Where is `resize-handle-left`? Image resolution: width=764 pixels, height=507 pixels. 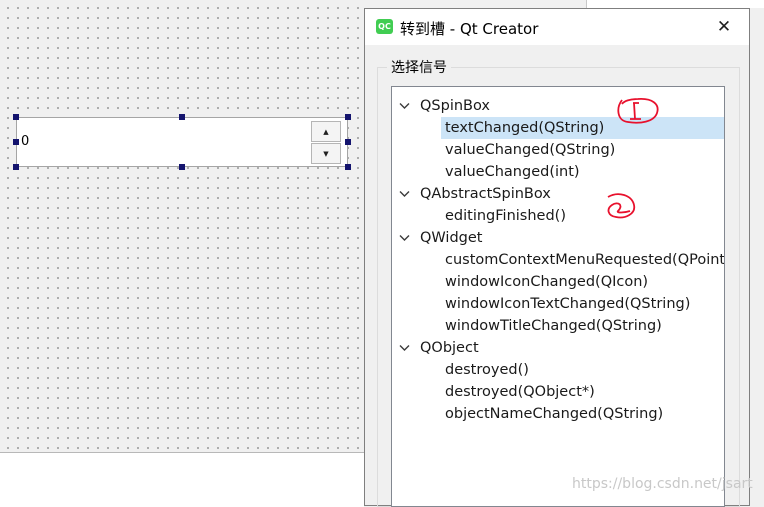
resize-handle-left is located at coordinates (16, 142).